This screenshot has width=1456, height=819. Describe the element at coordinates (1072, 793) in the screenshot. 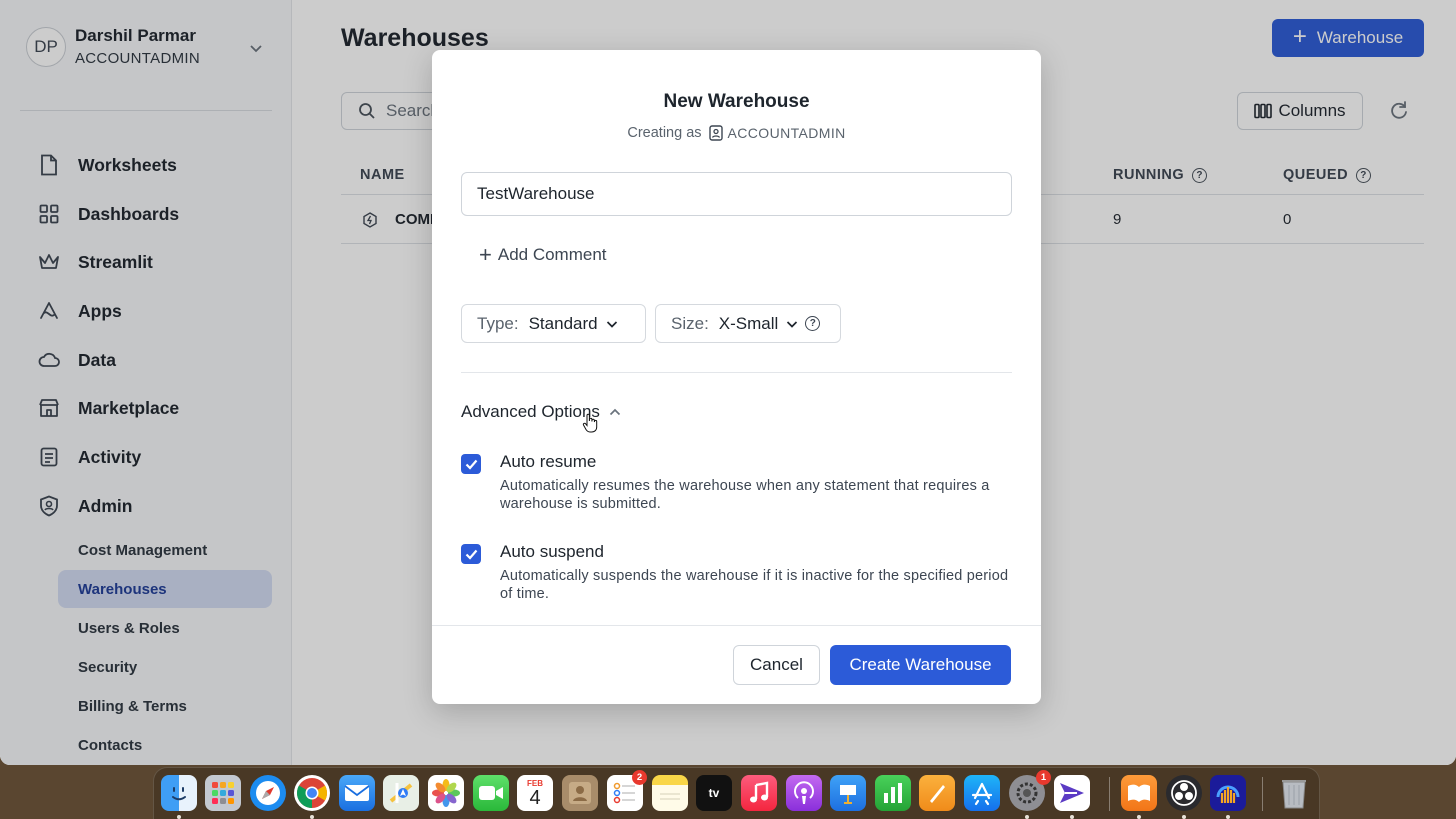

I see `send-app-icon` at that location.